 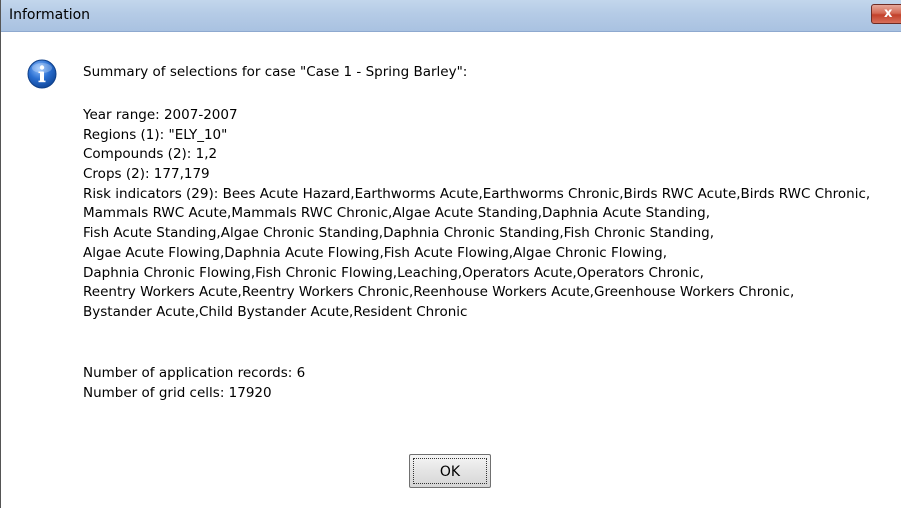 I want to click on grid-cells-line: Number of grid cells: 17920, so click(x=177, y=392).